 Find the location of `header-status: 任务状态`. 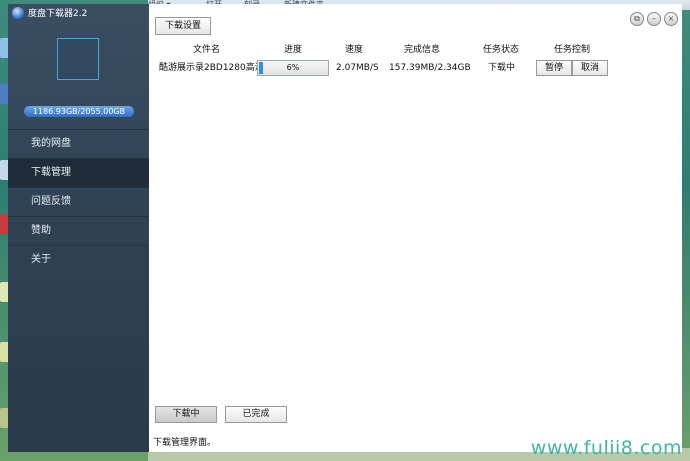

header-status: 任务状态 is located at coordinates (501, 50).